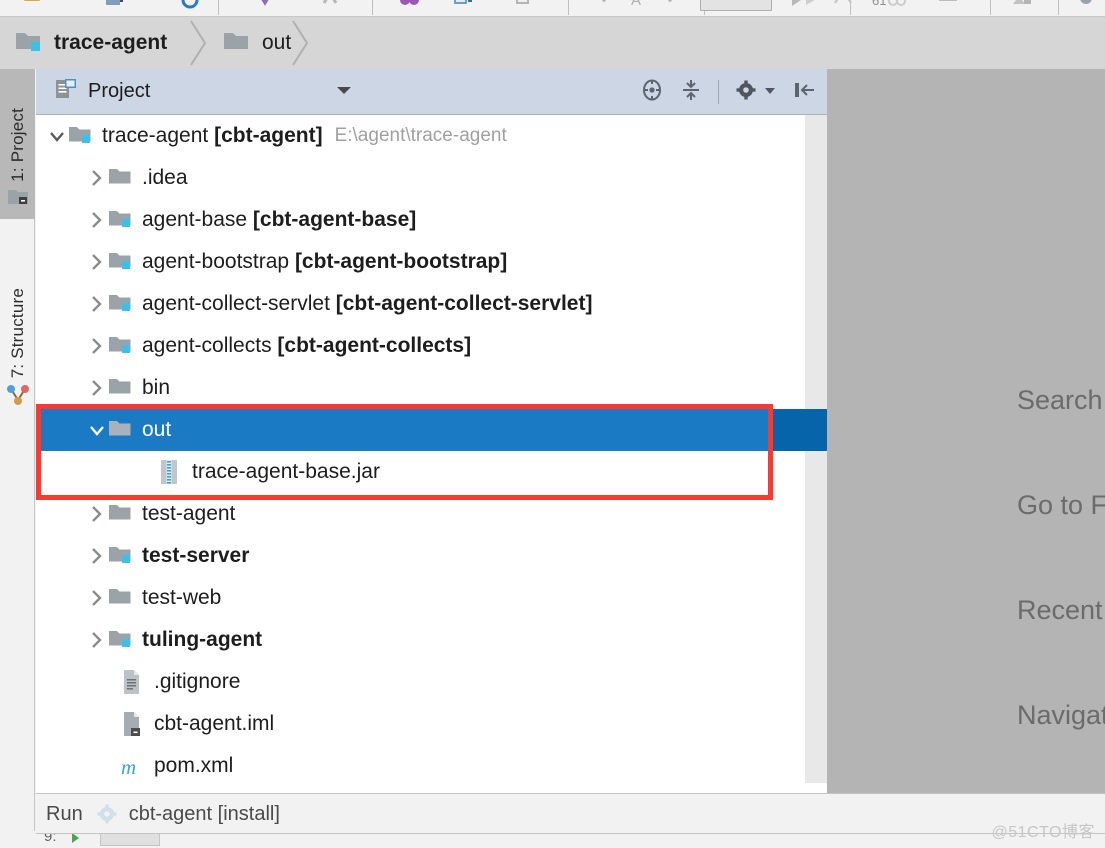 Image resolution: width=1105 pixels, height=848 pixels. I want to click on paste-icon, so click(522, 4).